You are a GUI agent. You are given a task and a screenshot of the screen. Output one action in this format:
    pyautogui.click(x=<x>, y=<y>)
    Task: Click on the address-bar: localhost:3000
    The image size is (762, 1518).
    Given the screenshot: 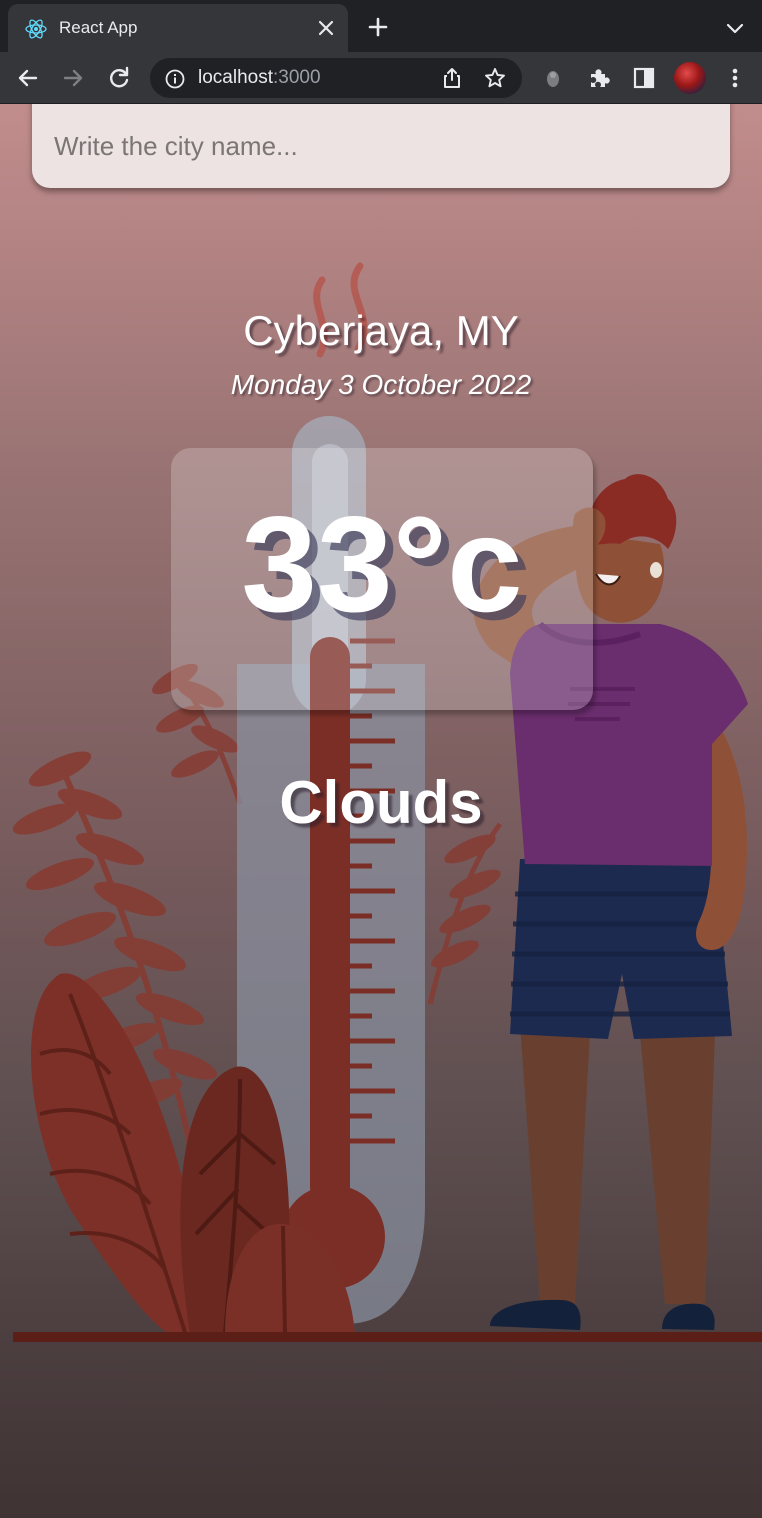 What is the action you would take?
    pyautogui.click(x=336, y=78)
    